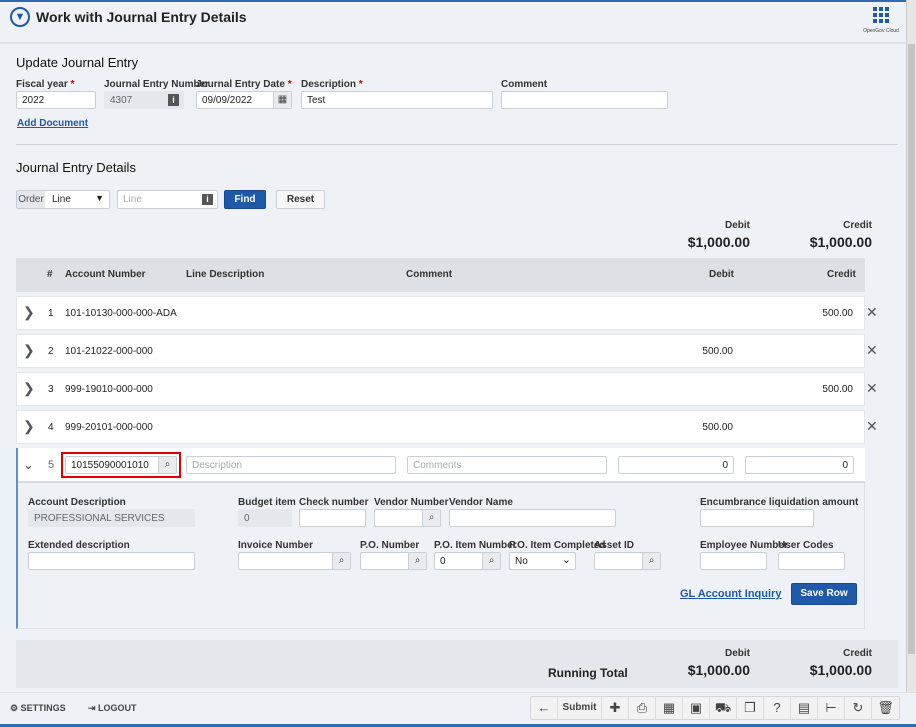 This screenshot has height=727, width=916. What do you see at coordinates (457, 144) in the screenshot?
I see `divider` at bounding box center [457, 144].